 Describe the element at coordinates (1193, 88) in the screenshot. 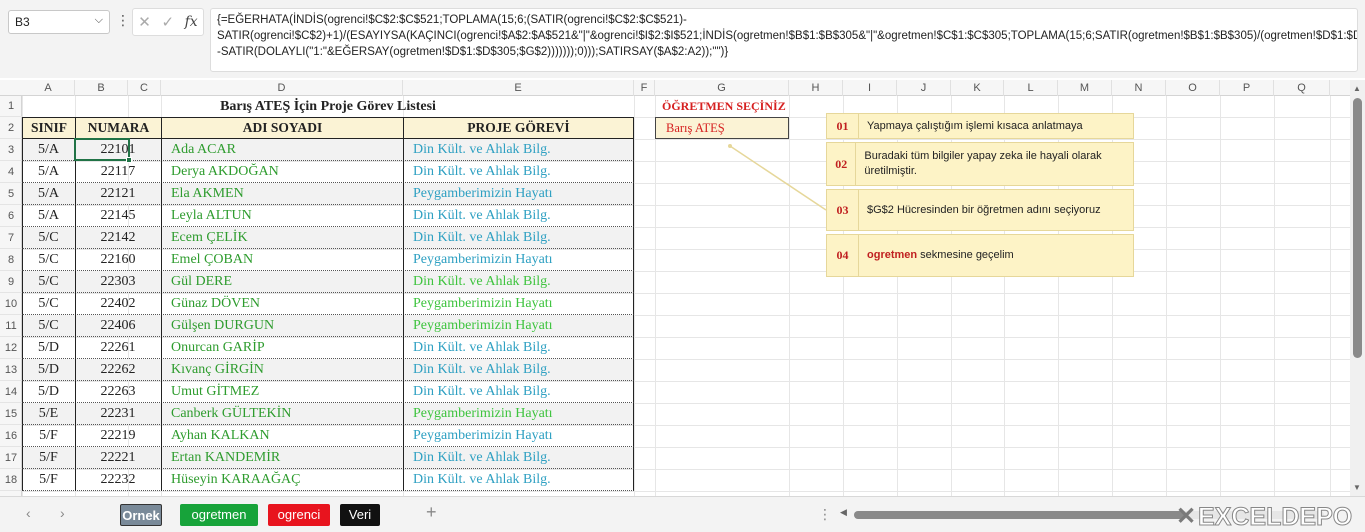

I see `column-header-o: O` at that location.